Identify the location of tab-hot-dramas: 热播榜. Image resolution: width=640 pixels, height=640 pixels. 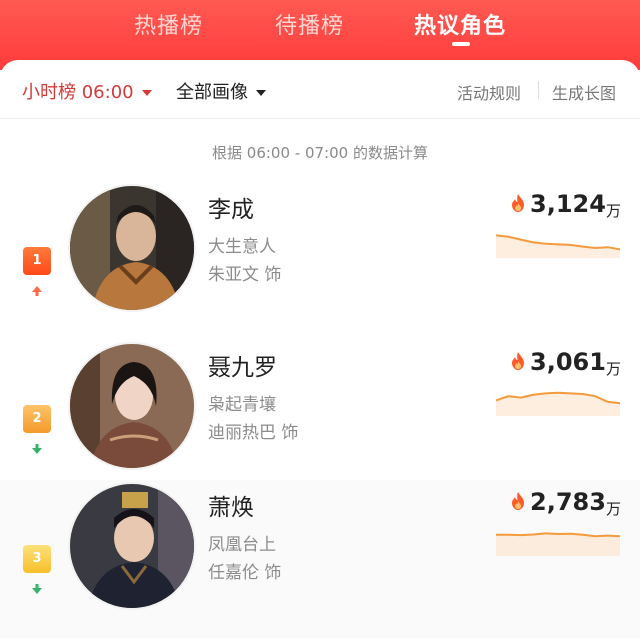
(168, 24).